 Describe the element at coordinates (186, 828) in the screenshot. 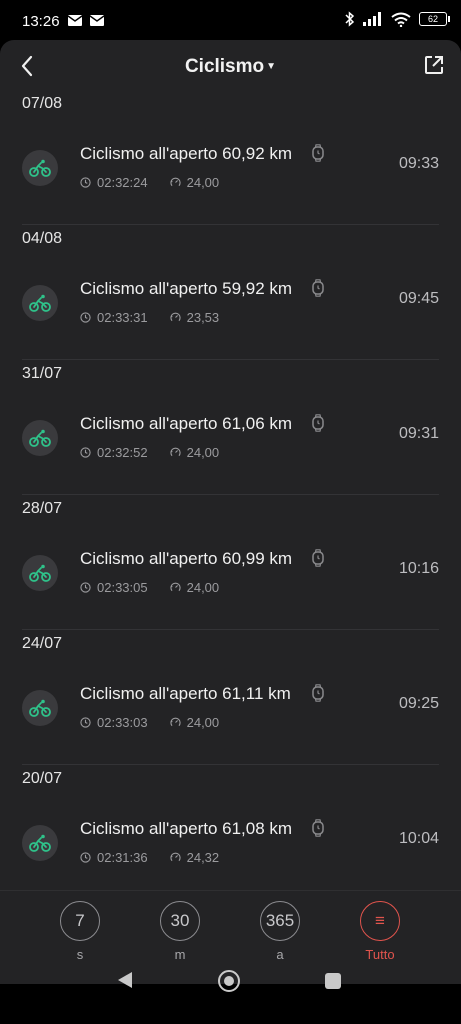

I see `activity-title: Ciclismo all'aperto 61,08 km` at that location.